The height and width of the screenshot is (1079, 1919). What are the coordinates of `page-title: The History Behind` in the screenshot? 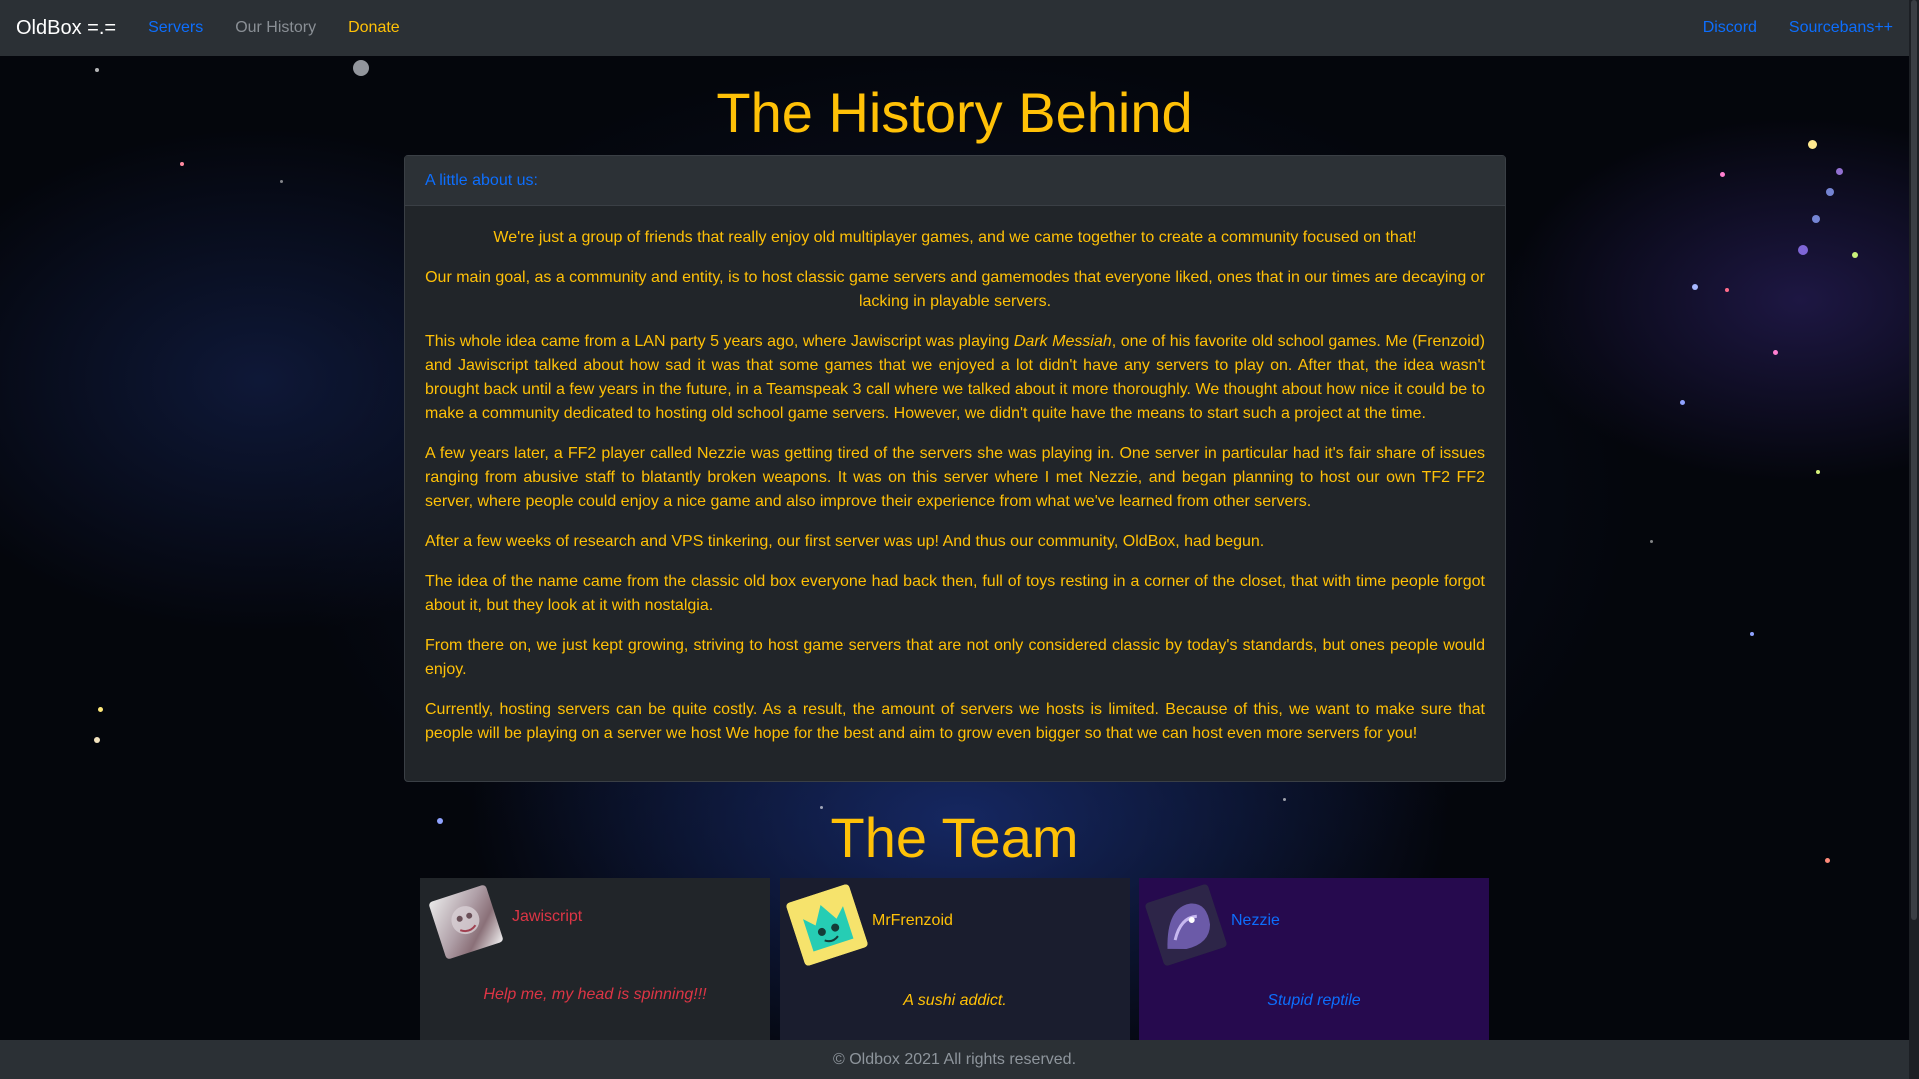 It's located at (954, 112).